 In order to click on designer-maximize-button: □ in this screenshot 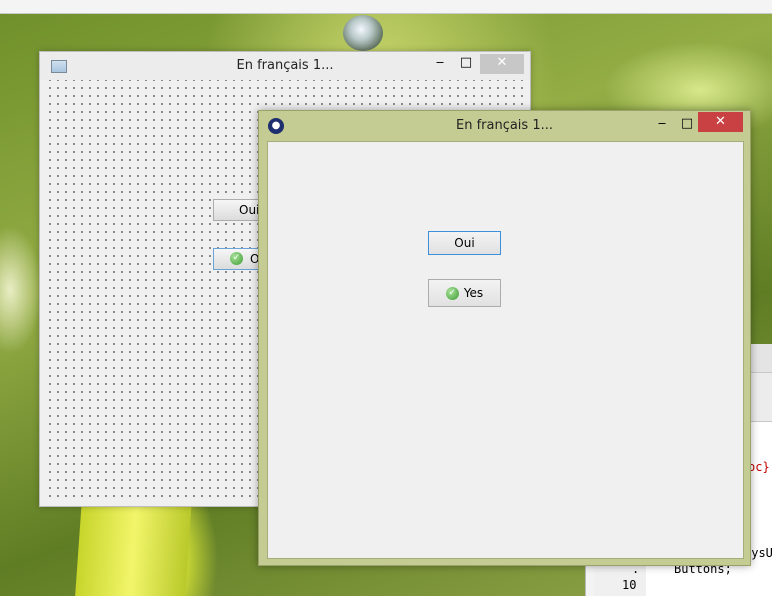, I will do `click(466, 64)`.